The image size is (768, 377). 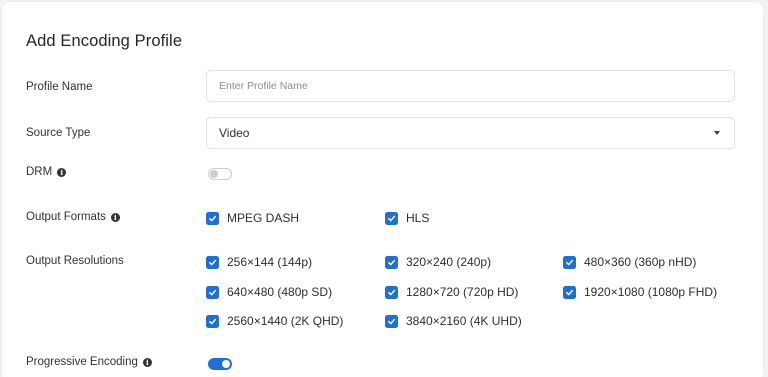 What do you see at coordinates (640, 262) in the screenshot?
I see `checkbox-label: 480×360 (360p nHD)` at bounding box center [640, 262].